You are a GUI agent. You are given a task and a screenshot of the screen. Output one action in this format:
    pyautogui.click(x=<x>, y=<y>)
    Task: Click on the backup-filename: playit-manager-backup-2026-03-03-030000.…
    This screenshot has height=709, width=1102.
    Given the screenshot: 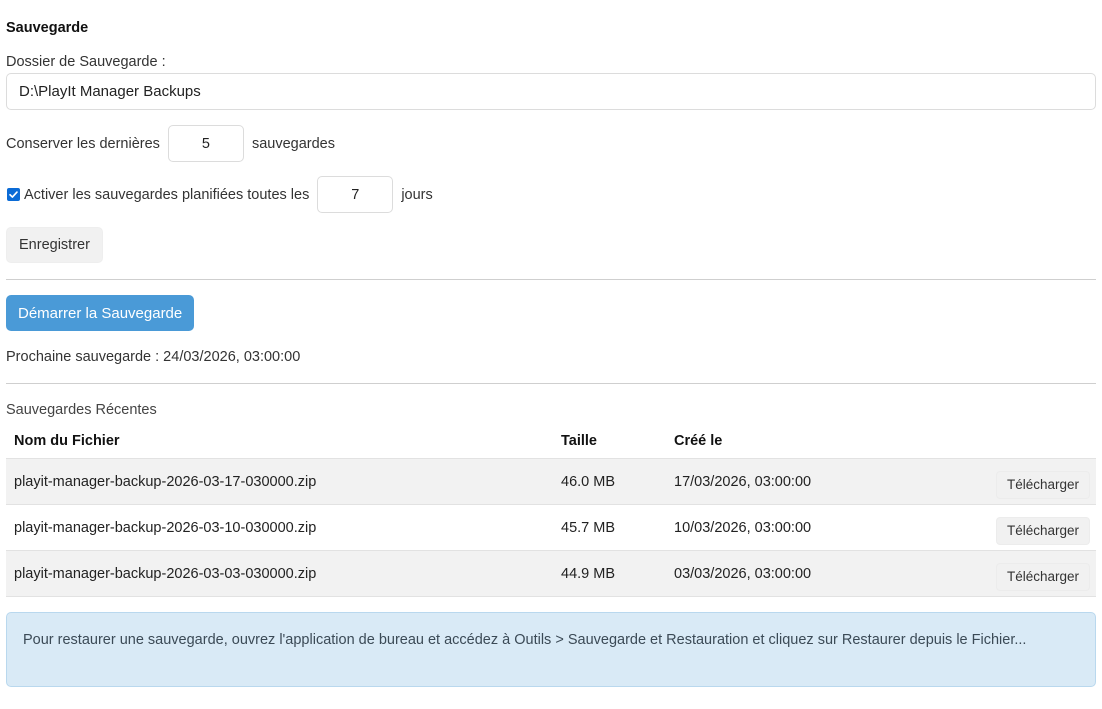 What is the action you would take?
    pyautogui.click(x=279, y=573)
    